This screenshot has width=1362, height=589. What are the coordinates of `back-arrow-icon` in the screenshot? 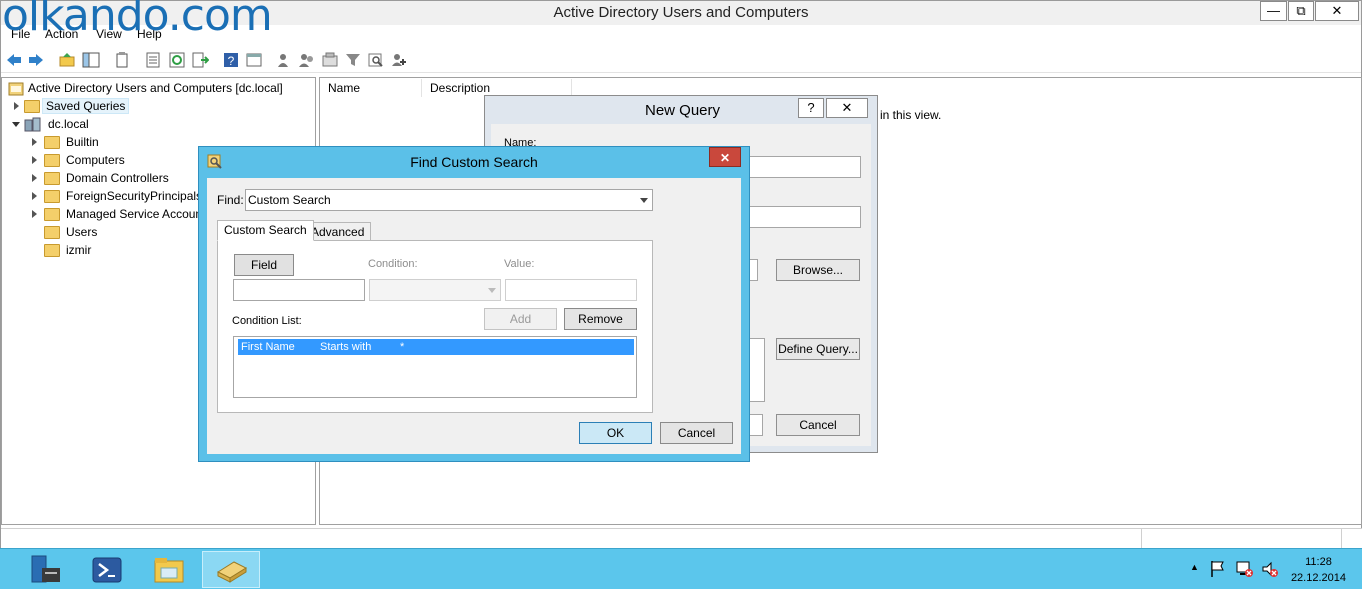 It's located at (14, 60).